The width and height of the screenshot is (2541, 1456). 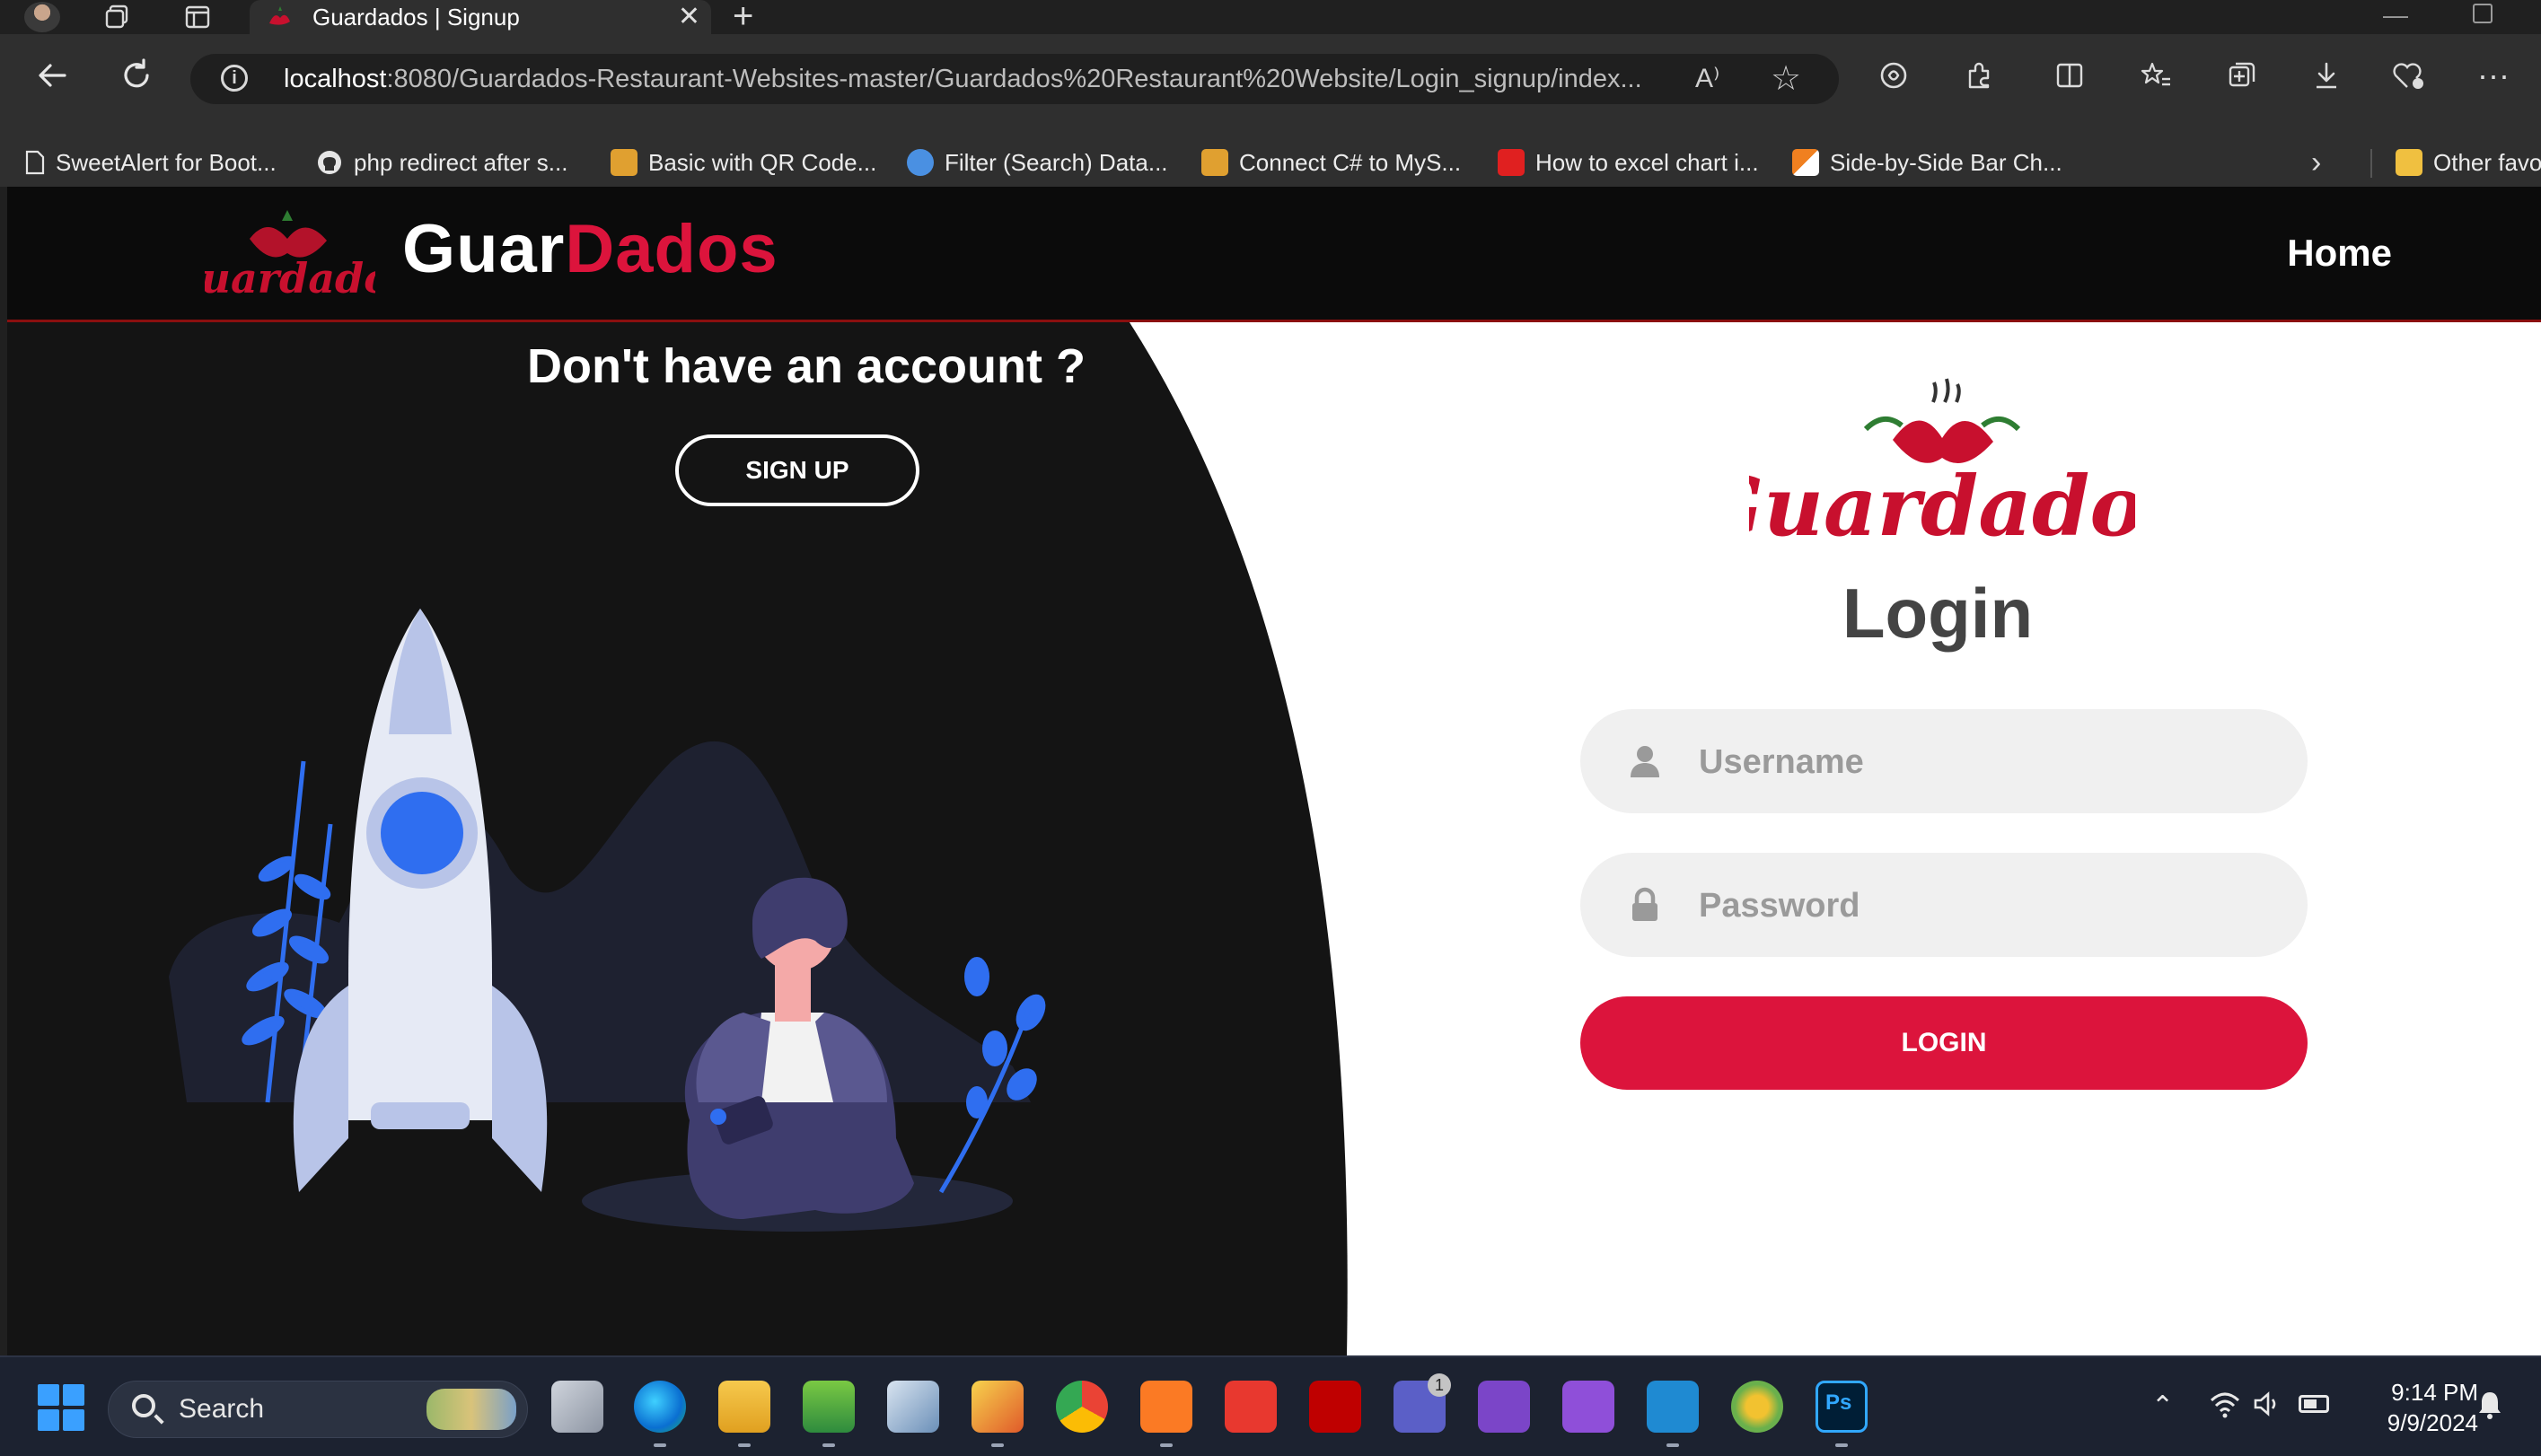 I want to click on guardados-nav-logo: Guardados, so click(x=290, y=255).